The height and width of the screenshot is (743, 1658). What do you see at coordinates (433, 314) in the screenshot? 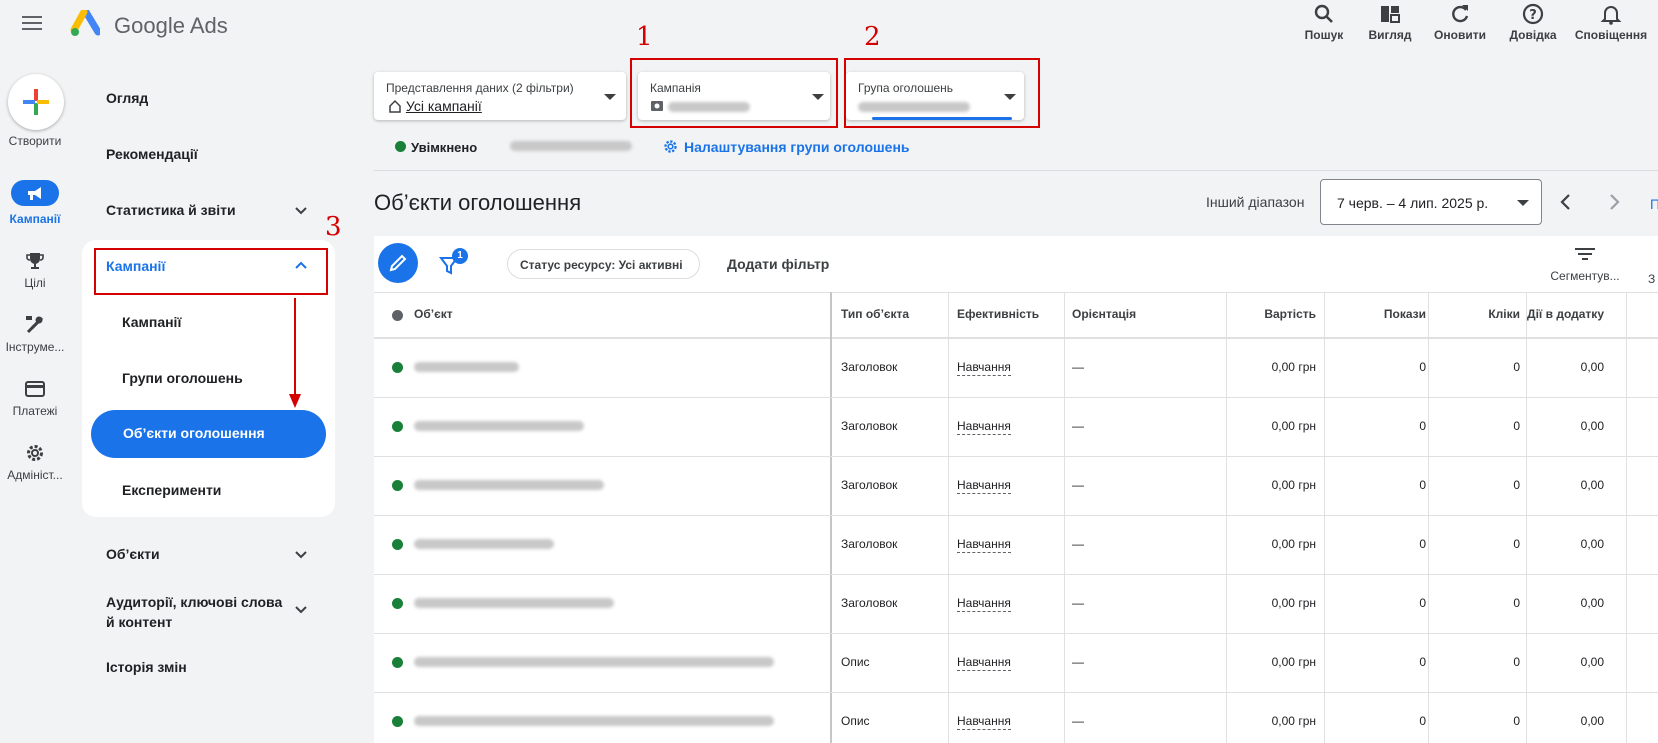
I see `col-header-asset: Об’єкт` at bounding box center [433, 314].